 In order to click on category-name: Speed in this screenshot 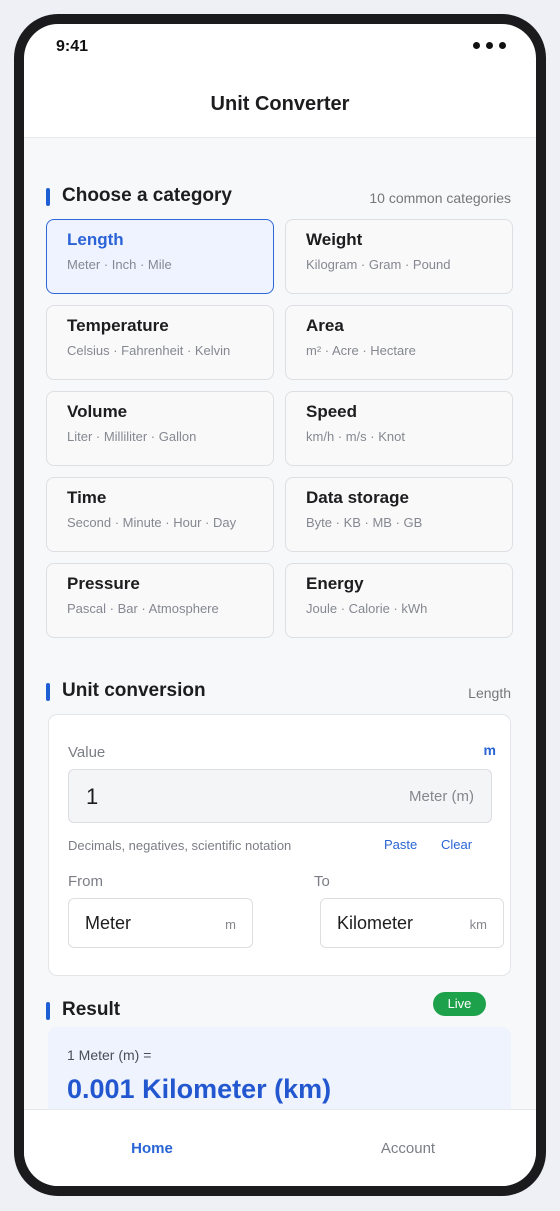, I will do `click(332, 411)`.